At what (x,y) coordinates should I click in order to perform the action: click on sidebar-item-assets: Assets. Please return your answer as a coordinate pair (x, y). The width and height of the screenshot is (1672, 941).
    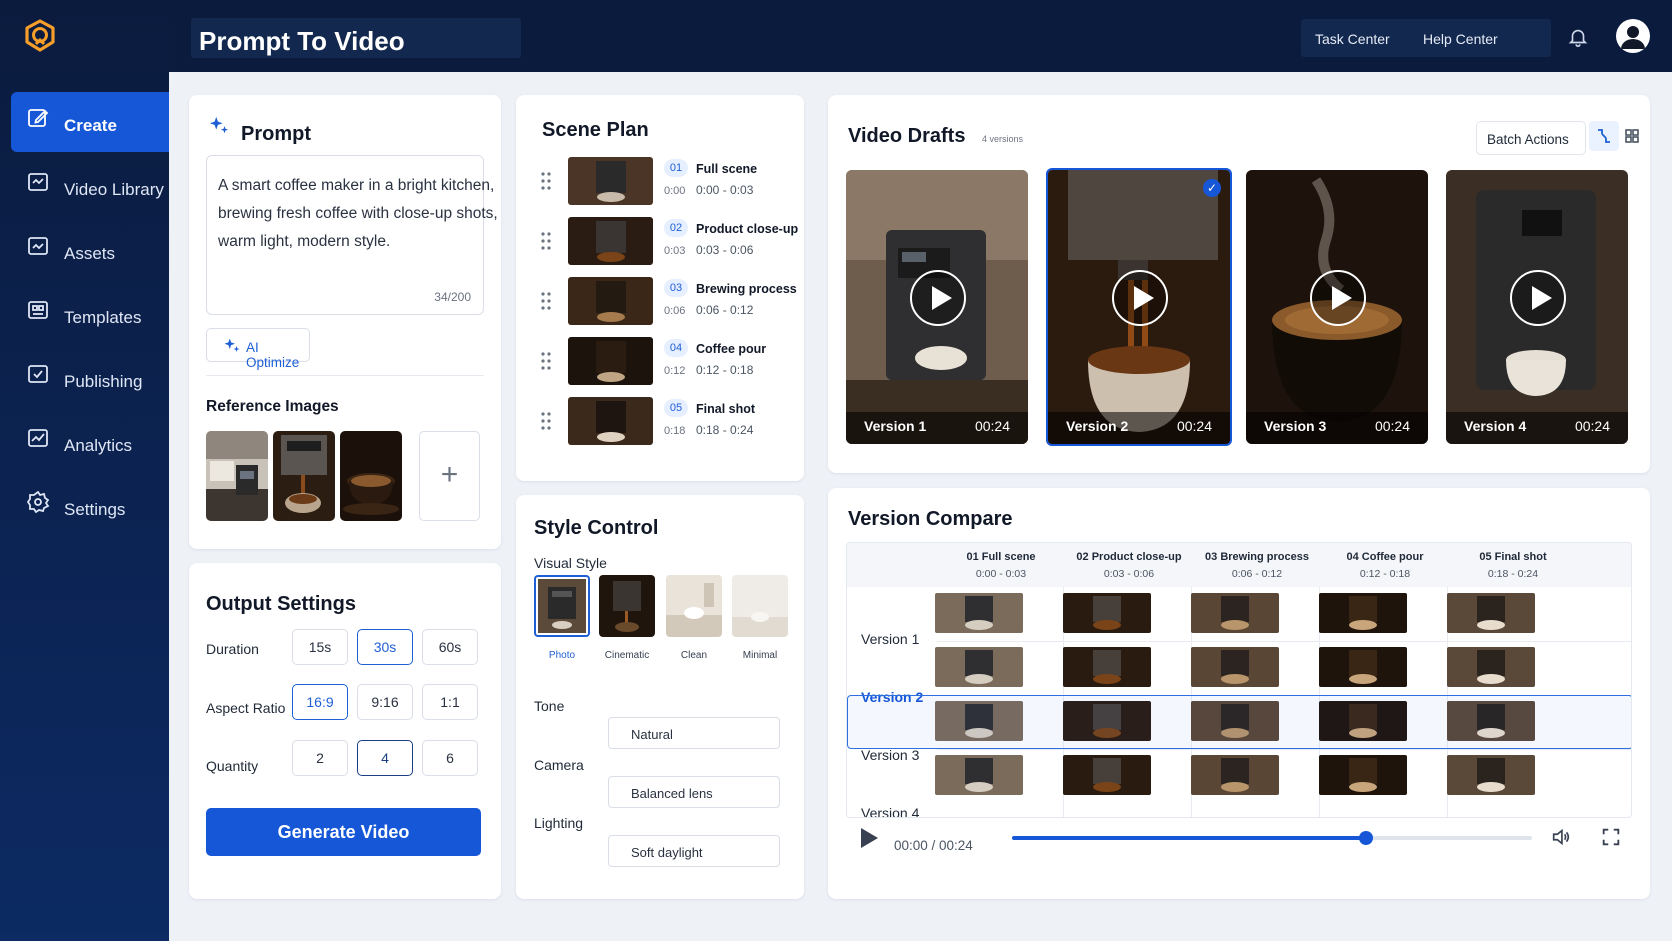
    Looking at the image, I should click on (84, 252).